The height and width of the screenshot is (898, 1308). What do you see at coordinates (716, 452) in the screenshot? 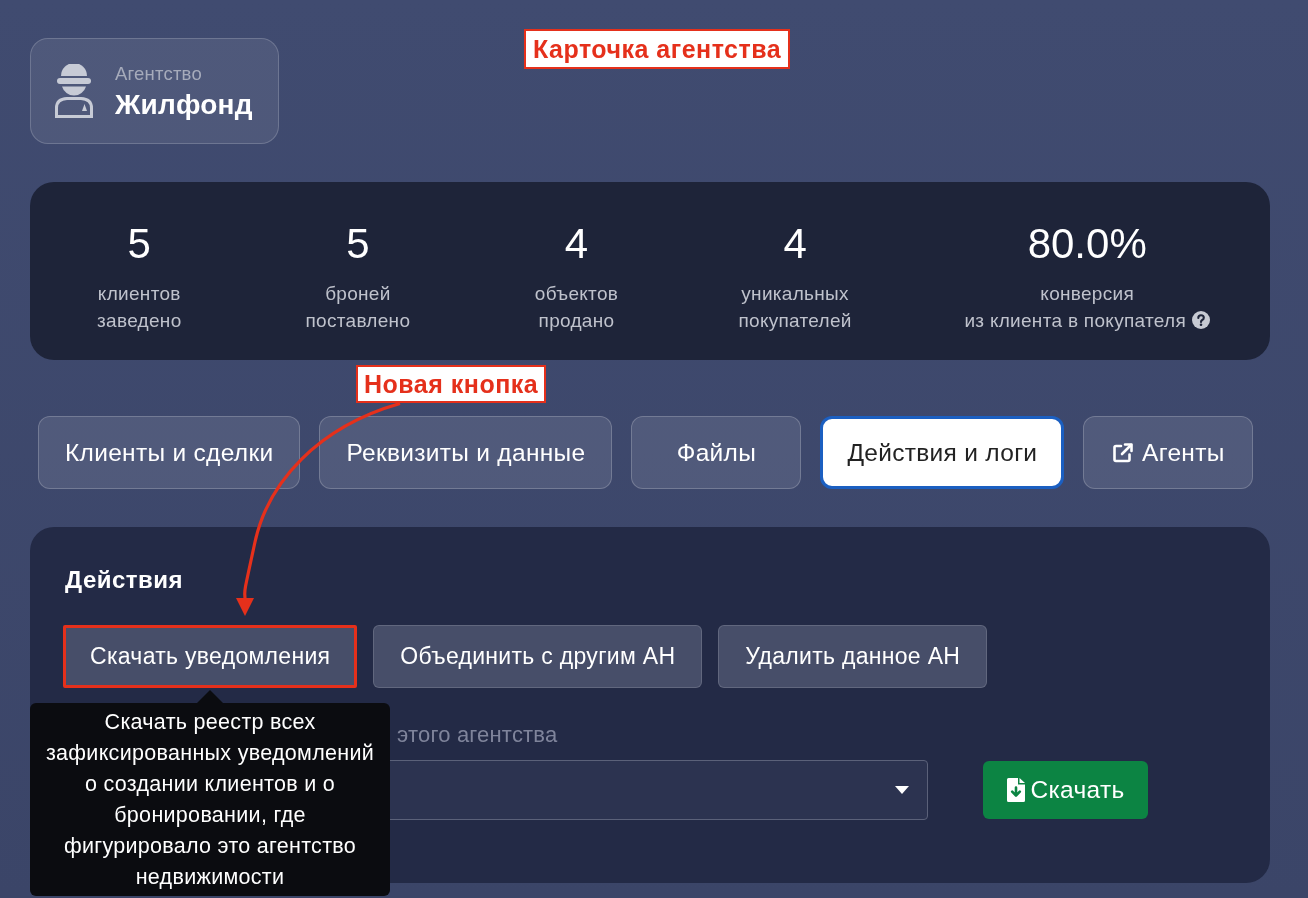
I see `tab: Файлы` at bounding box center [716, 452].